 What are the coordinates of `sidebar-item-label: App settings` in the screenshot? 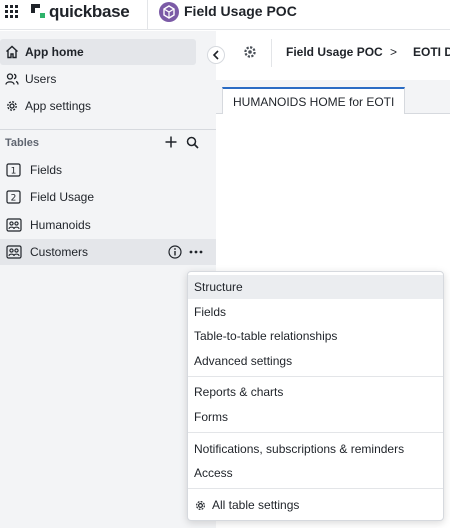 It's located at (58, 106).